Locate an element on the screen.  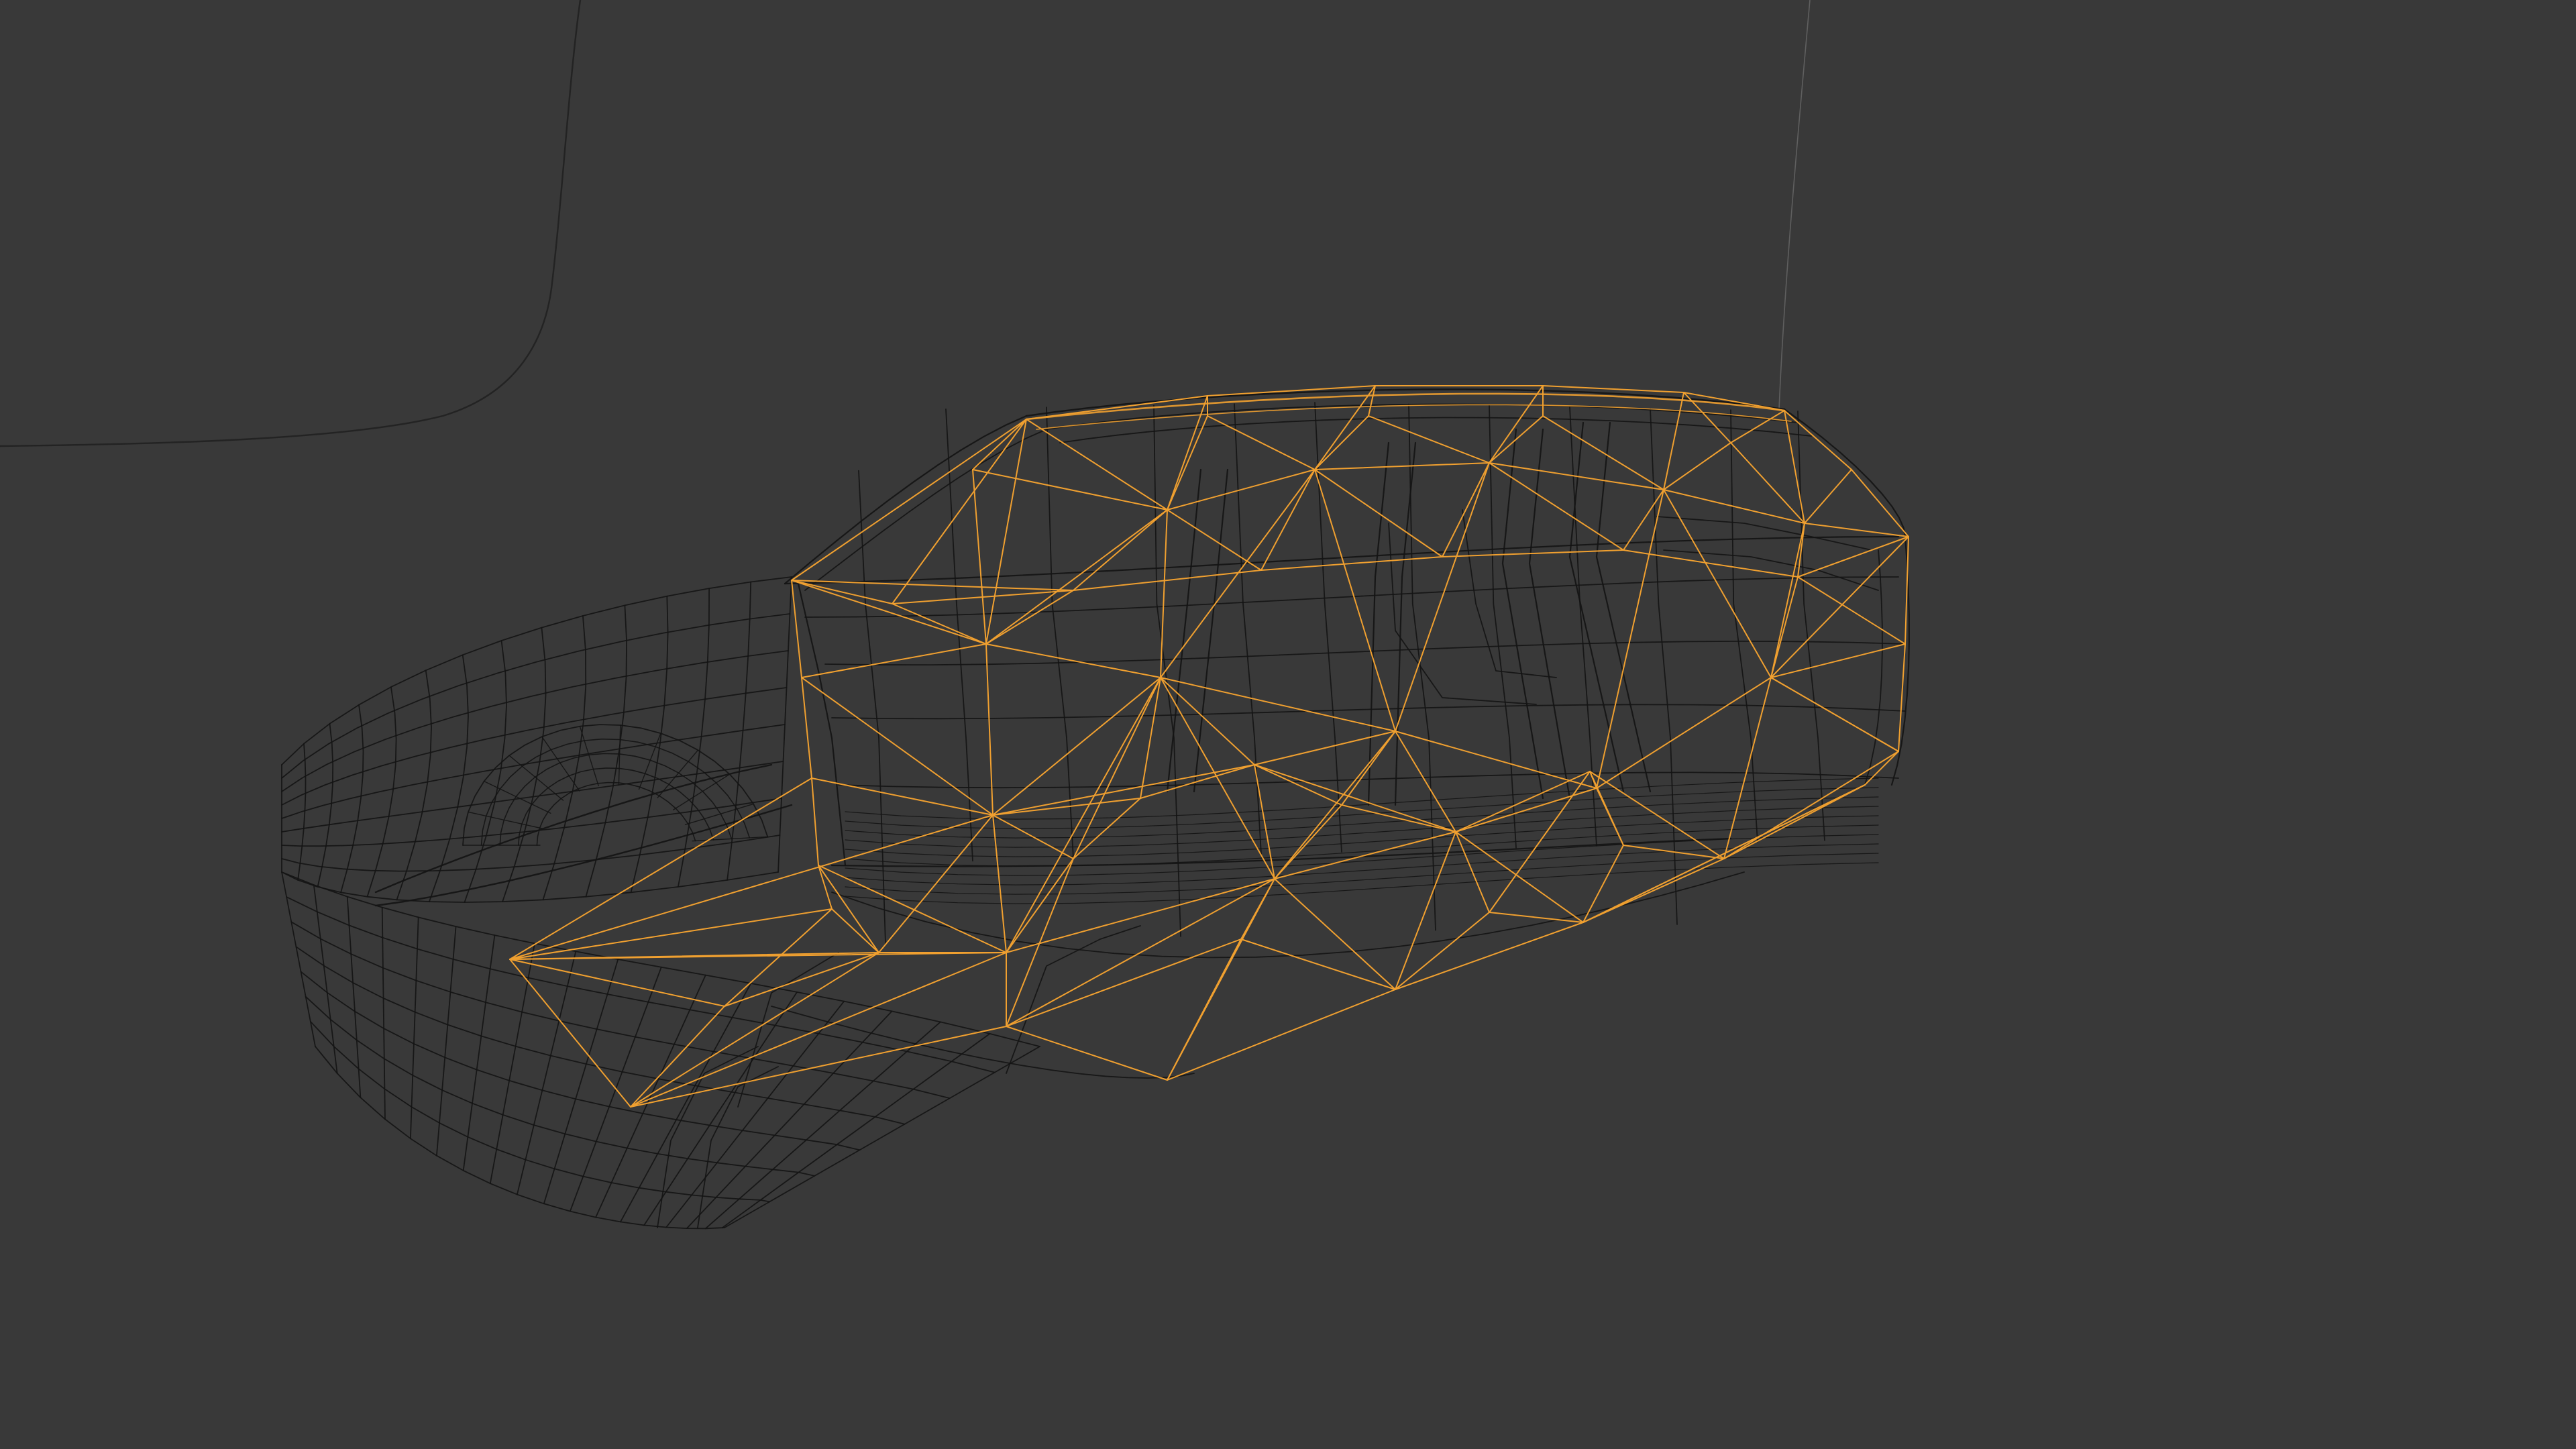
body-crease is located at coordinates (1368, 712).